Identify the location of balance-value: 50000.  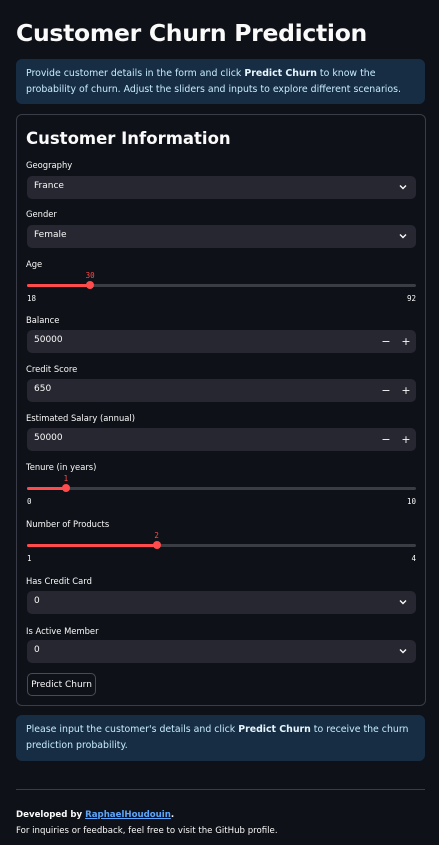
(48, 340).